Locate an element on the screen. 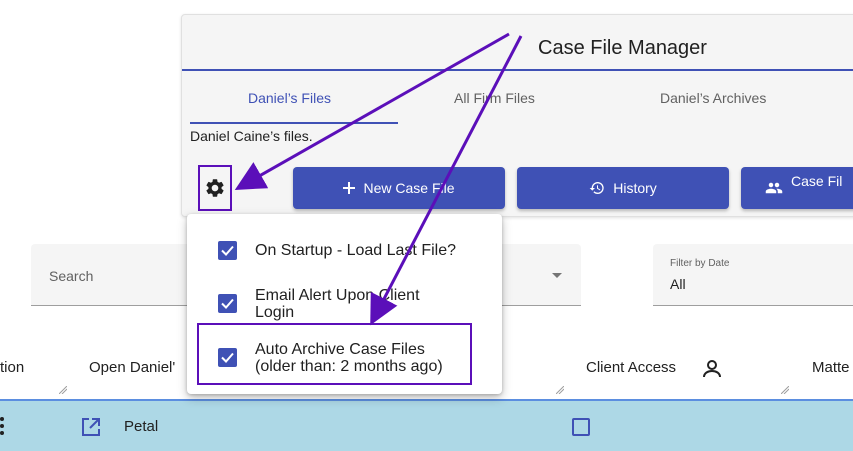 Image resolution: width=853 pixels, height=451 pixels. annotation-highlight-box is located at coordinates (334, 354).